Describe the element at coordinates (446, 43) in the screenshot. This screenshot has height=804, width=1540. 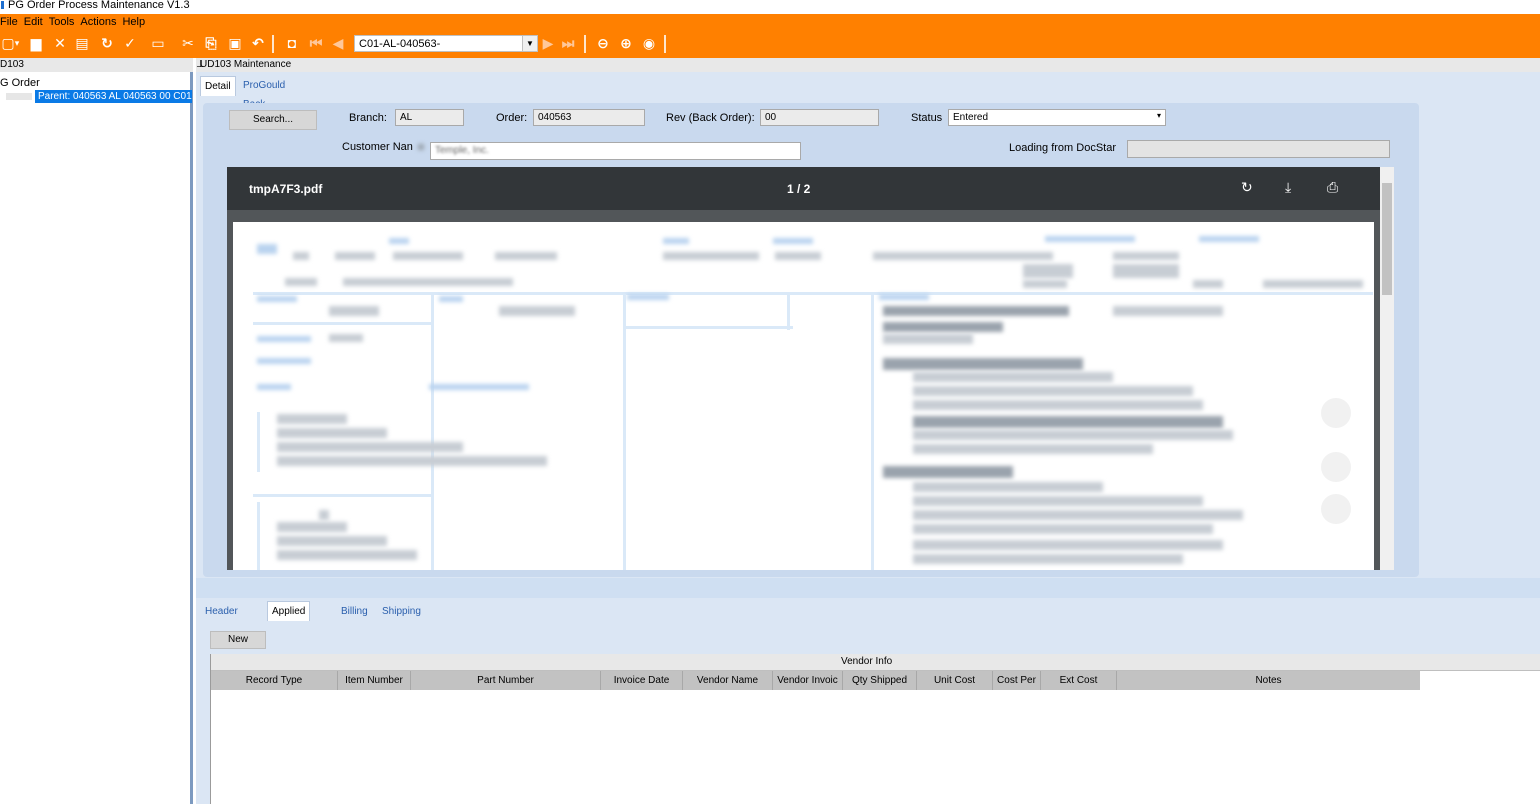
I see `record-key-combo: C01-AL-040563- ▼` at that location.